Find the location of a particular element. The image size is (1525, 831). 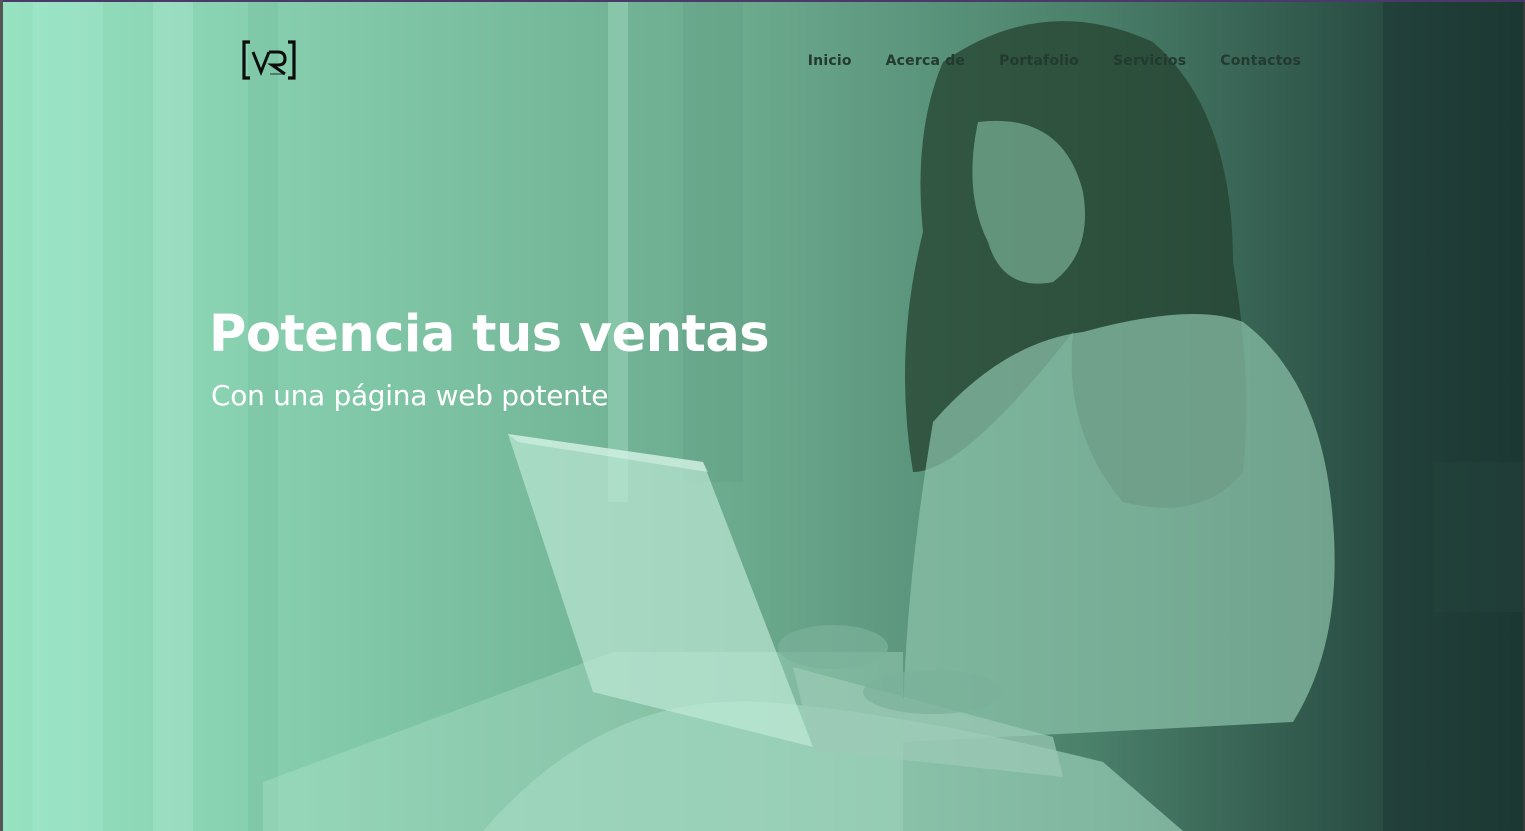

nav-item-servicios: Servicios is located at coordinates (1149, 61).